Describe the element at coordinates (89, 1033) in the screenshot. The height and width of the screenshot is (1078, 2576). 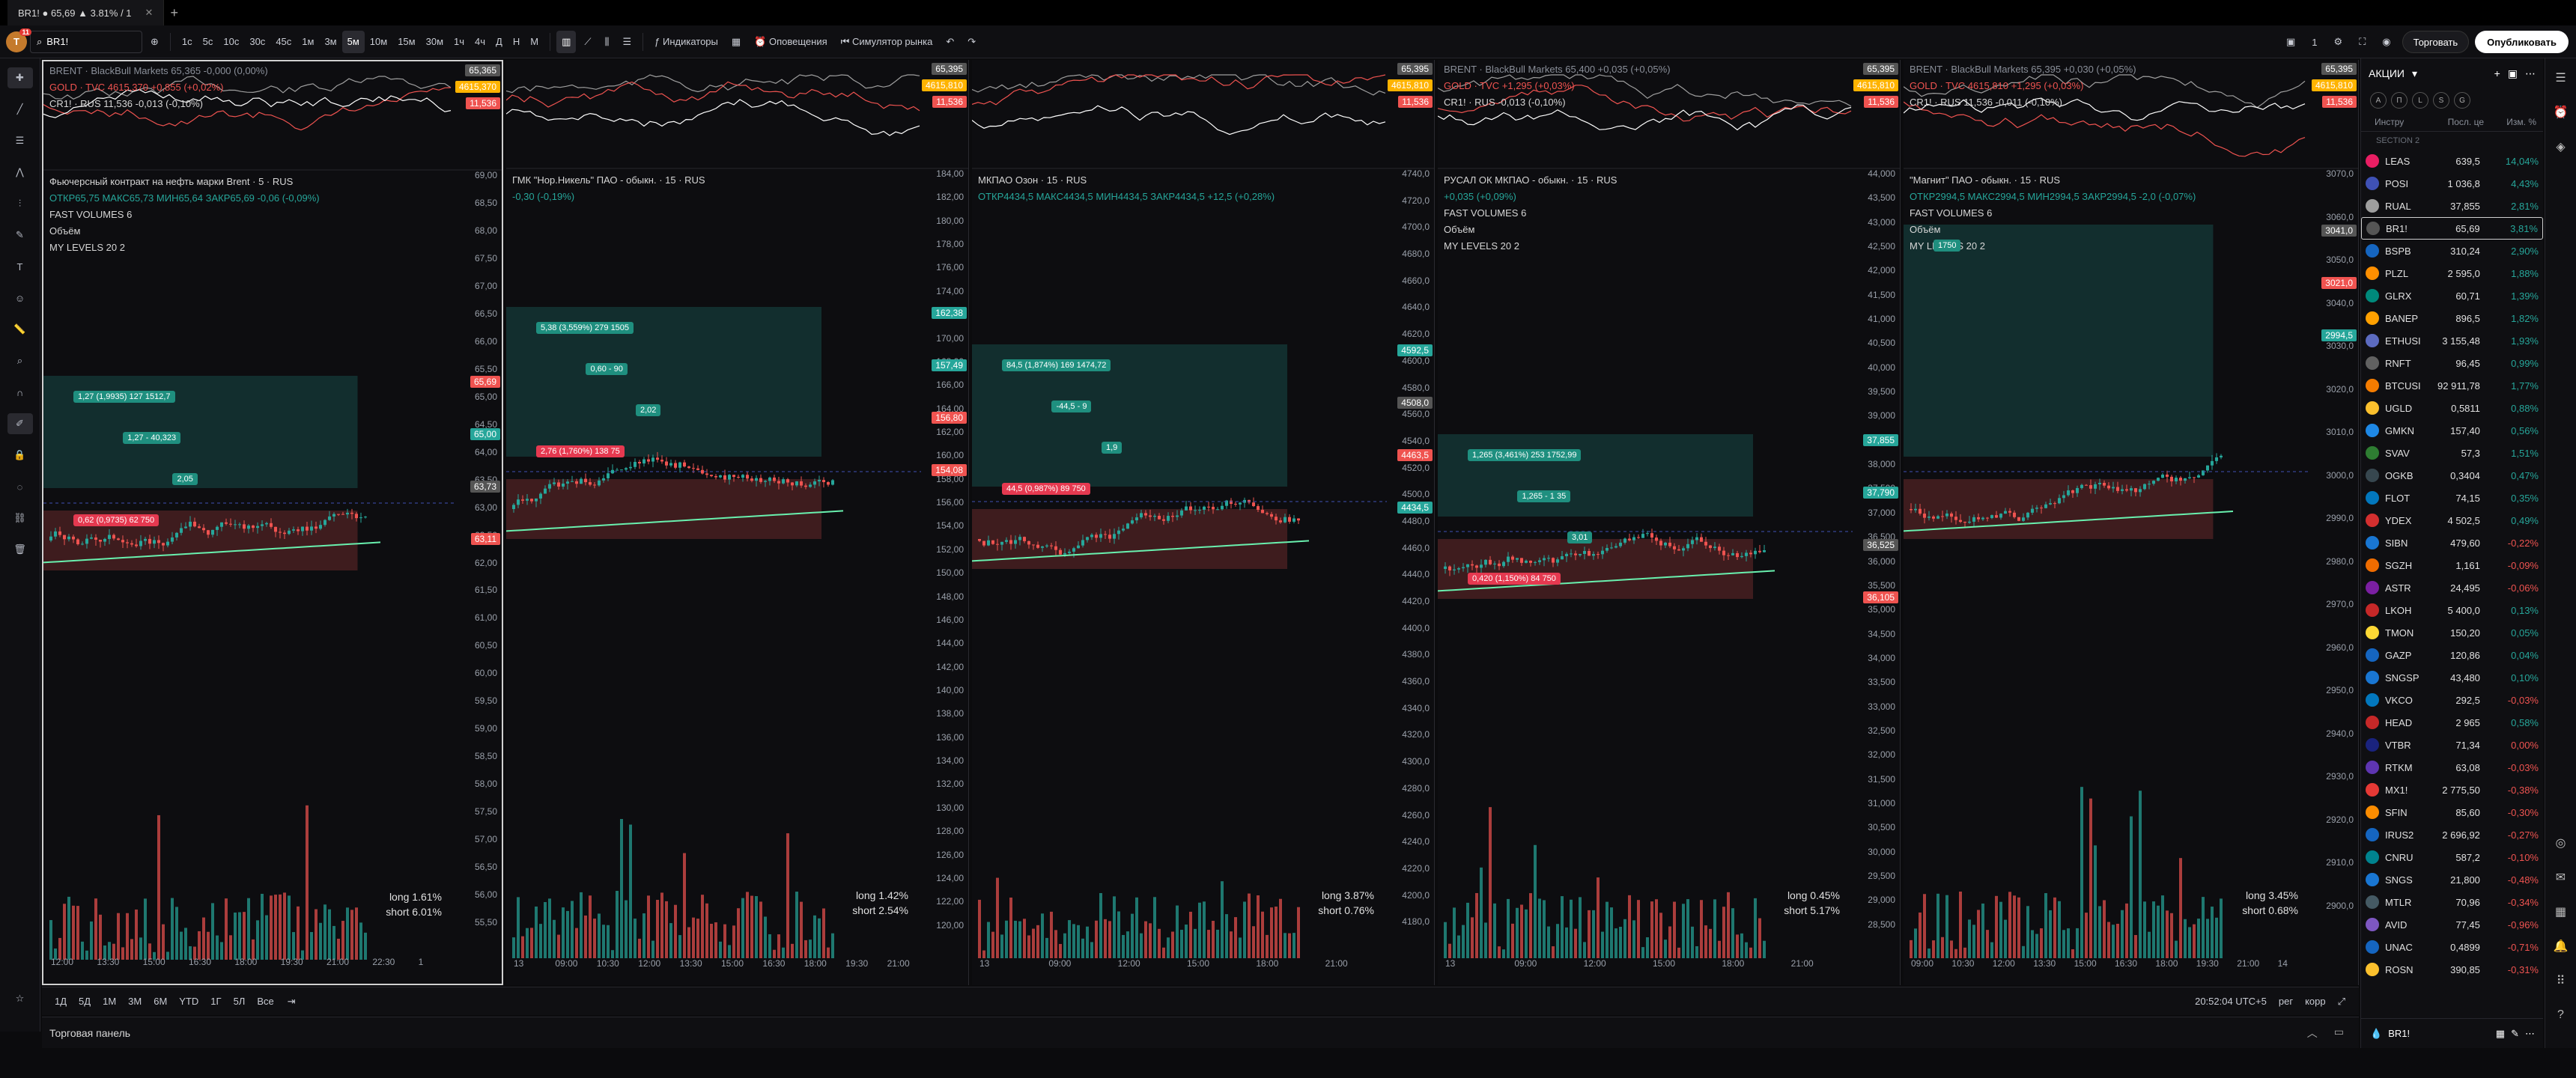
I see `trading-panel-label: Торговая панель` at that location.